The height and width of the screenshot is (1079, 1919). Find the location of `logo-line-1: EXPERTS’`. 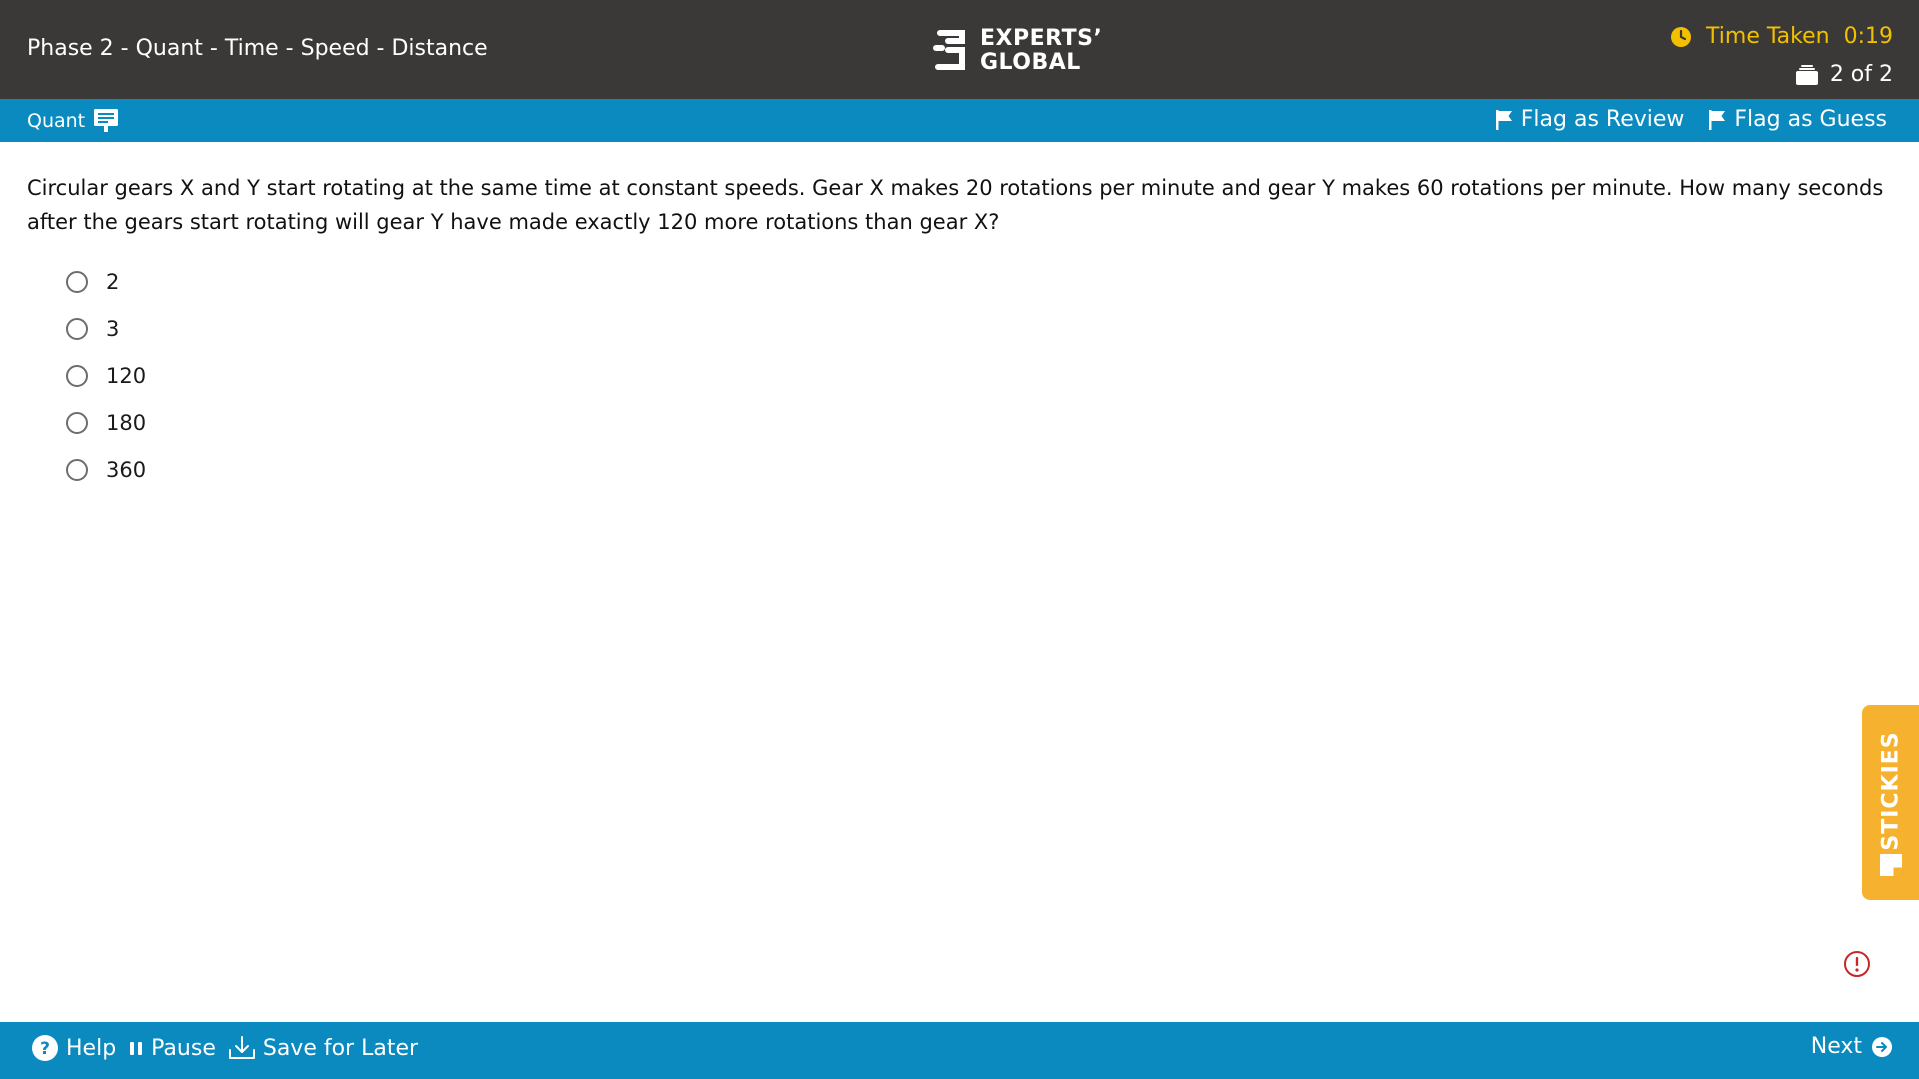

logo-line-1: EXPERTS’ is located at coordinates (1041, 38).